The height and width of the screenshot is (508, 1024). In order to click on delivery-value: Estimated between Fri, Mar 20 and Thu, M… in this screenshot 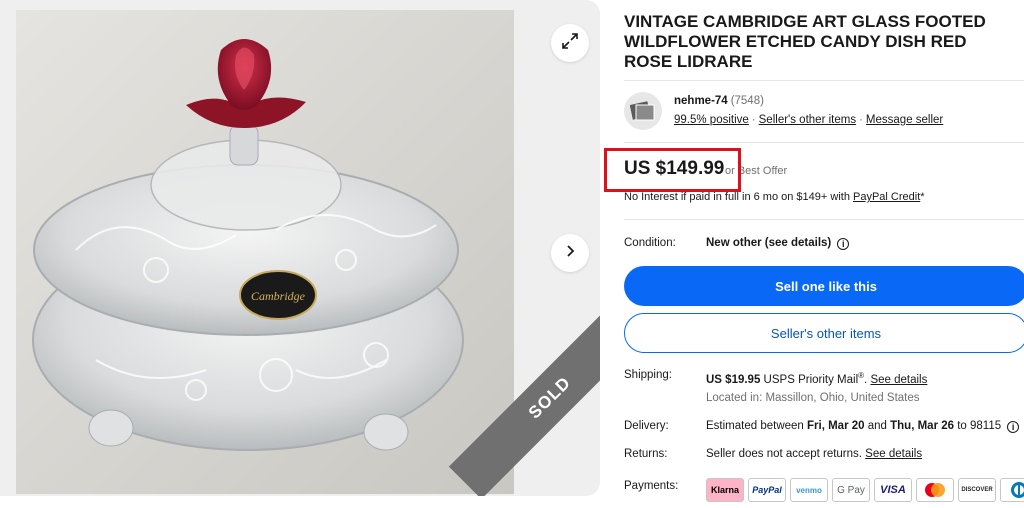, I will do `click(863, 426)`.